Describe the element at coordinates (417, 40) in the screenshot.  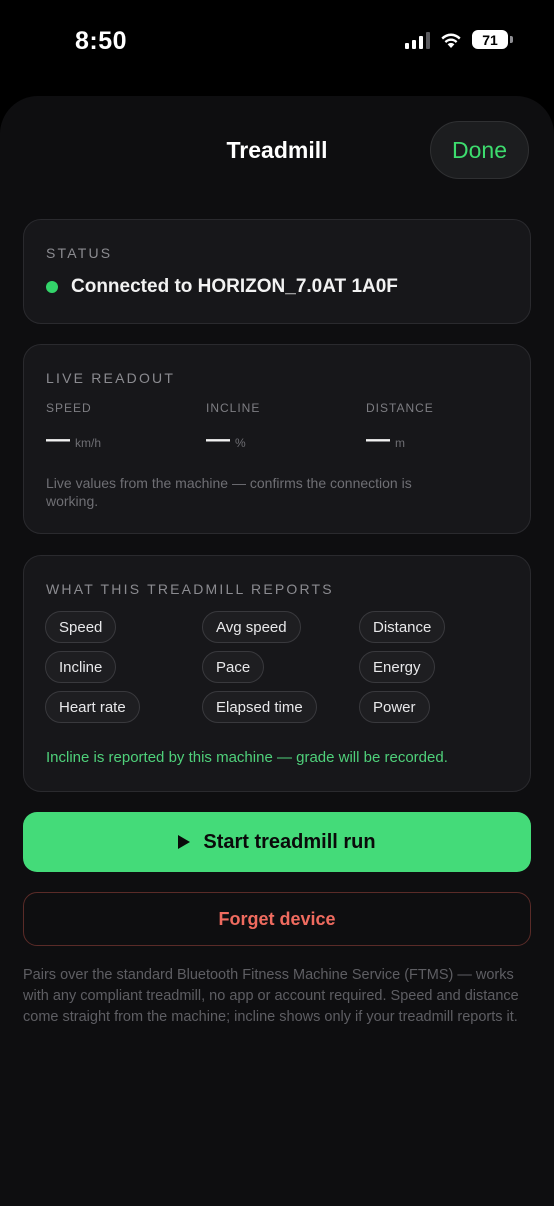
I see `cellular-signal-icon` at that location.